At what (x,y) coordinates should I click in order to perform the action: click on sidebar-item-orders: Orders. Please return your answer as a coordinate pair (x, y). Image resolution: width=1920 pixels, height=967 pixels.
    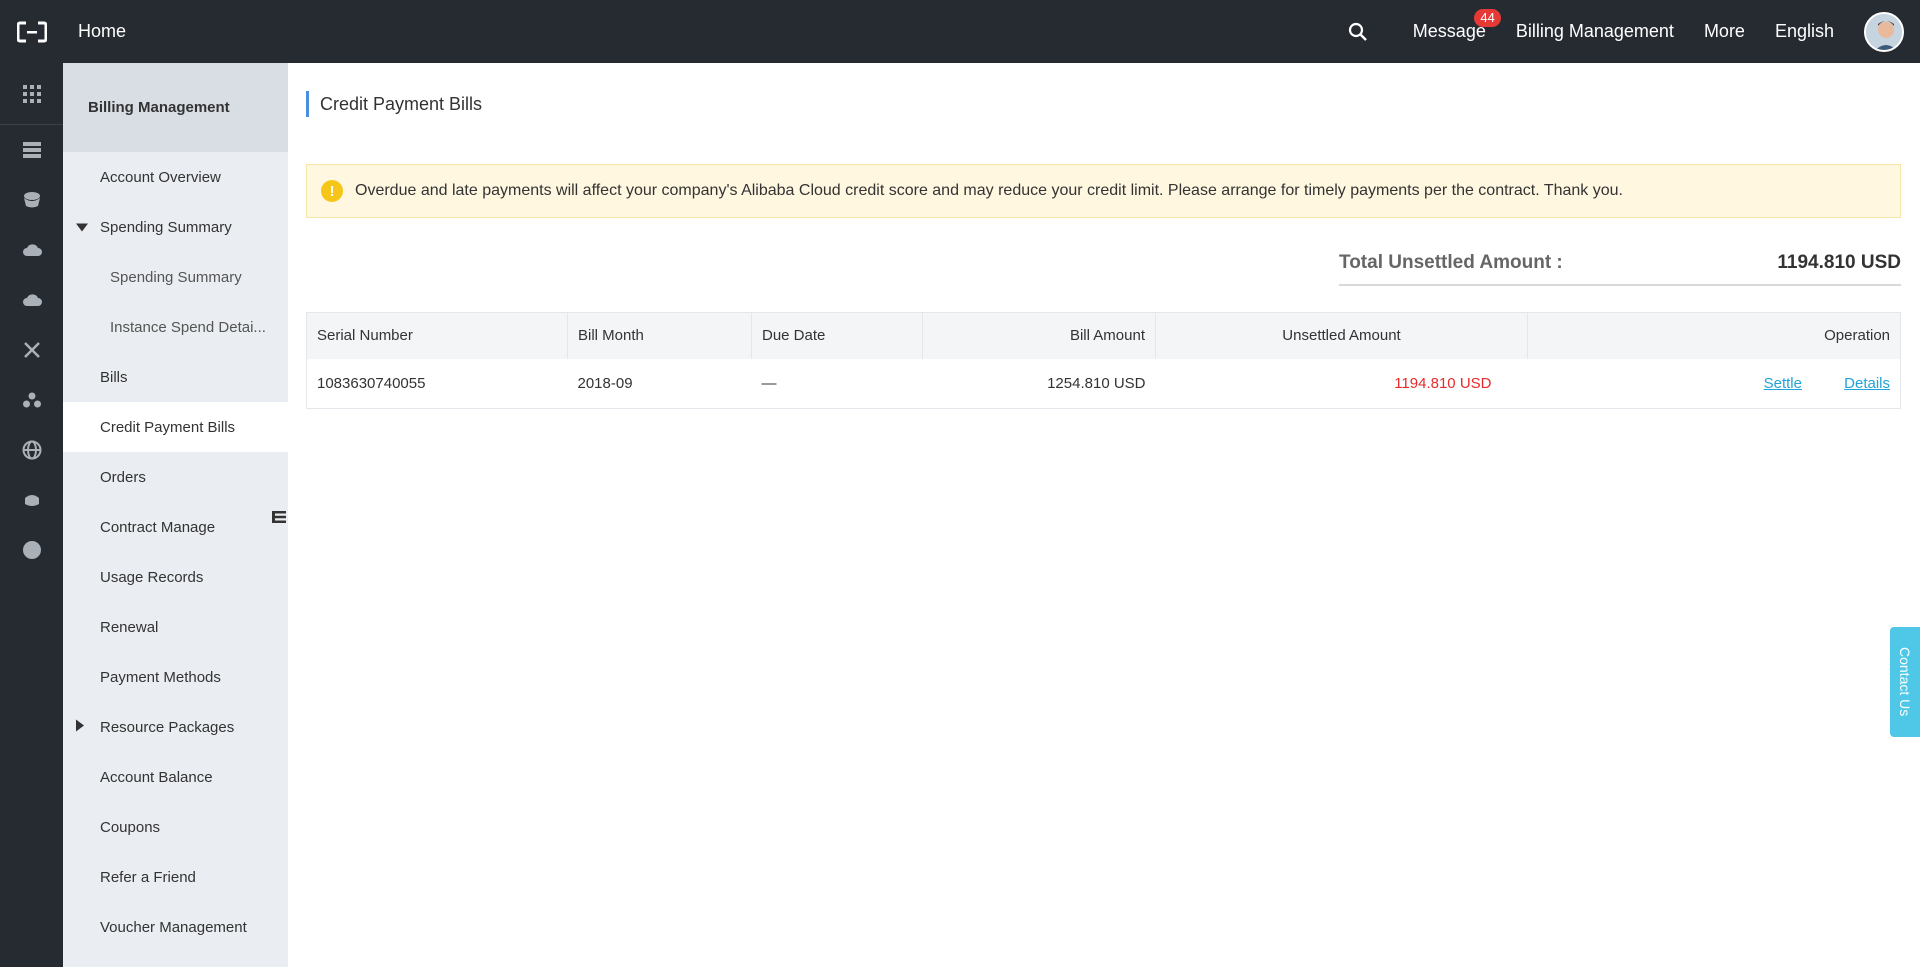
    Looking at the image, I should click on (175, 477).